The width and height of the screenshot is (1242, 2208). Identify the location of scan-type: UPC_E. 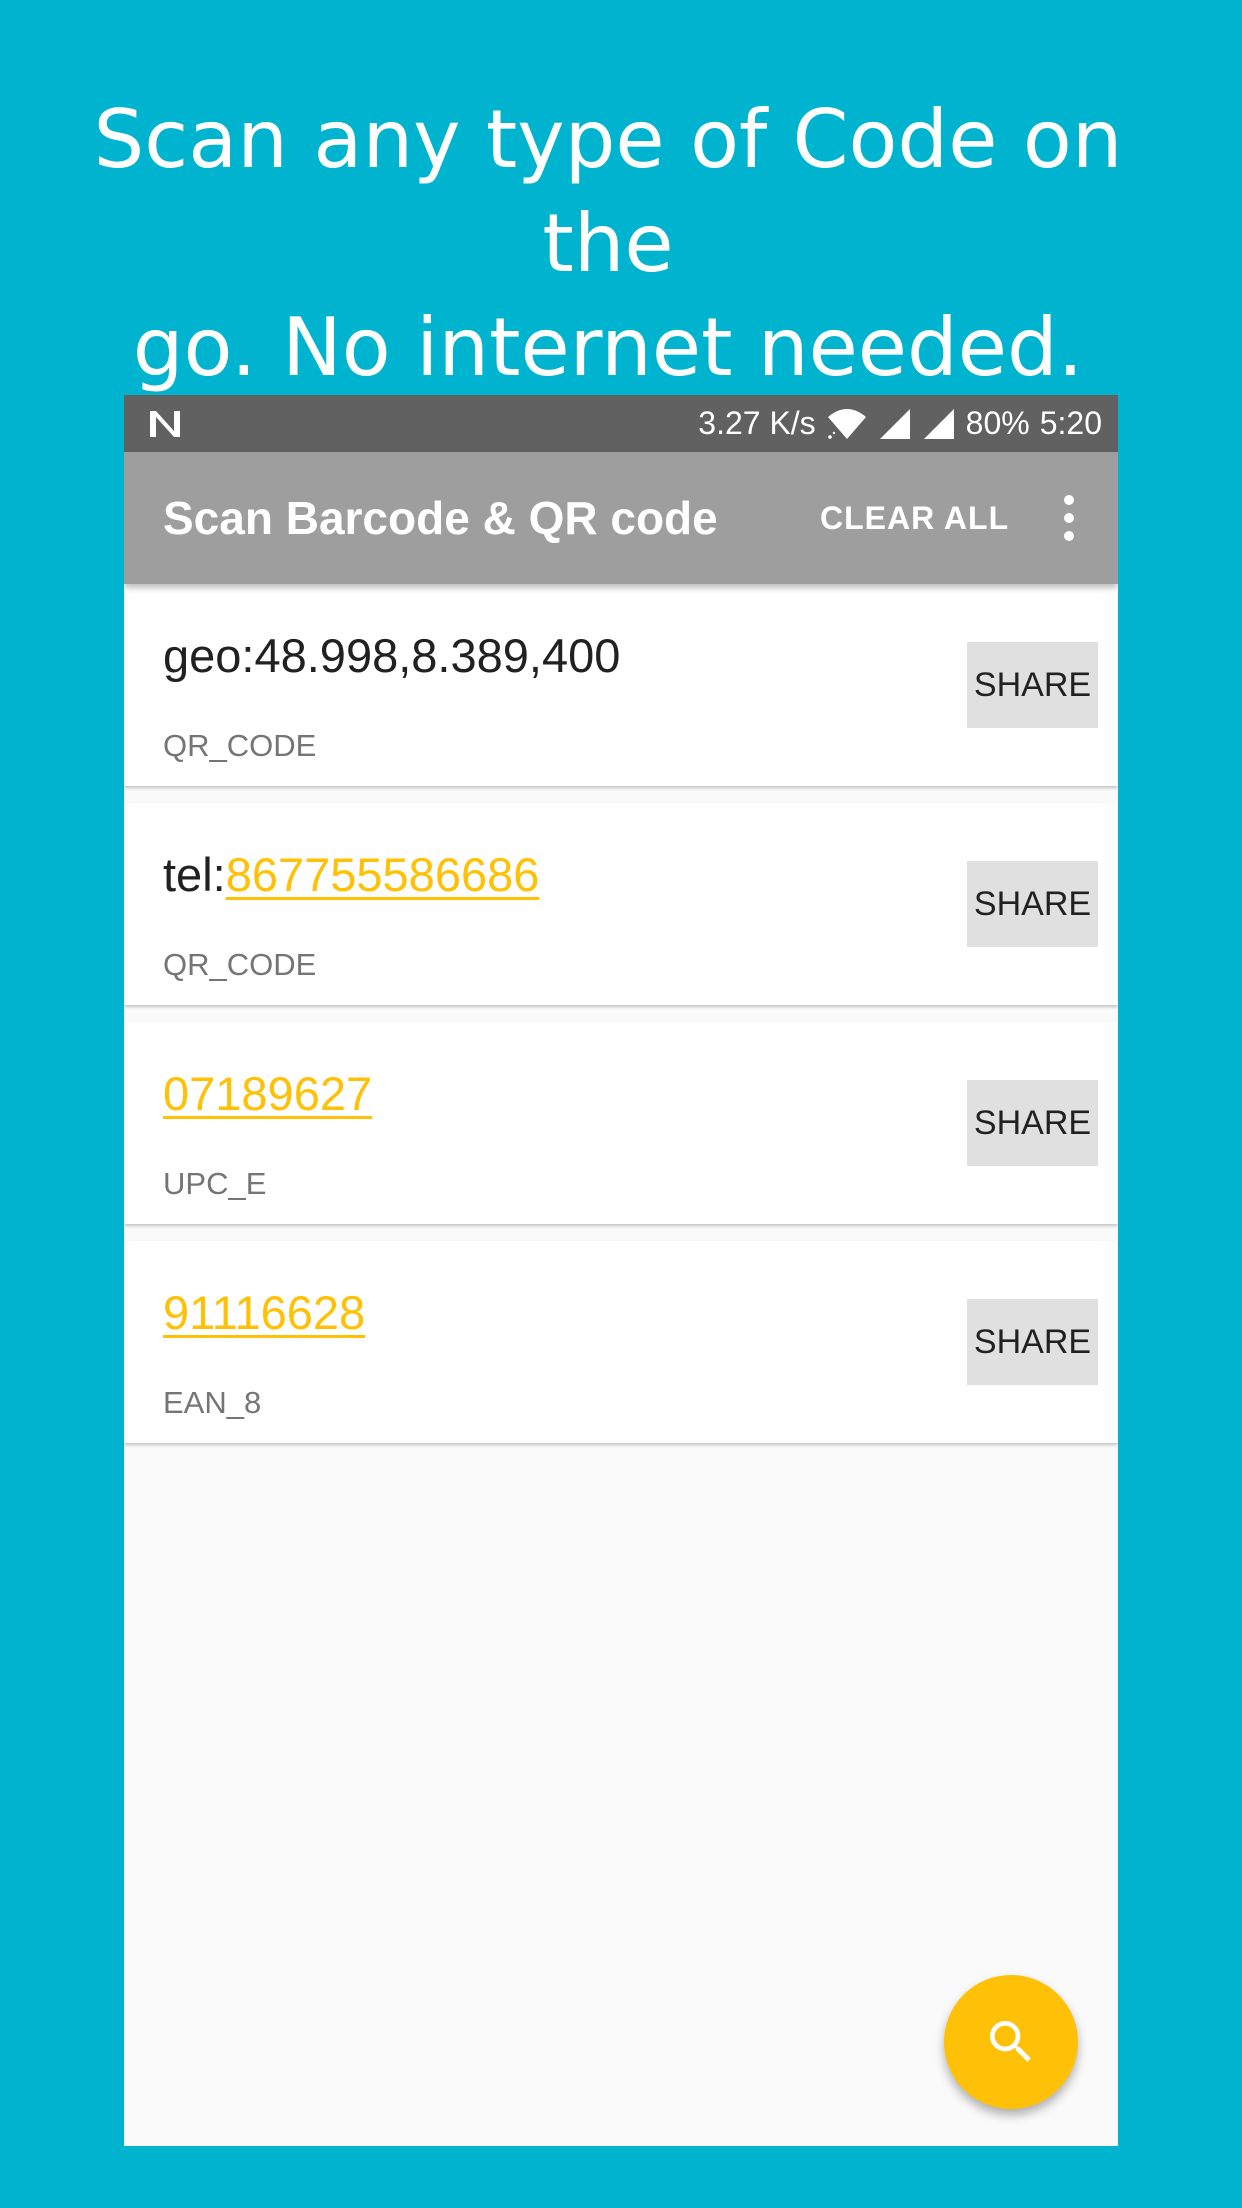
(215, 1183).